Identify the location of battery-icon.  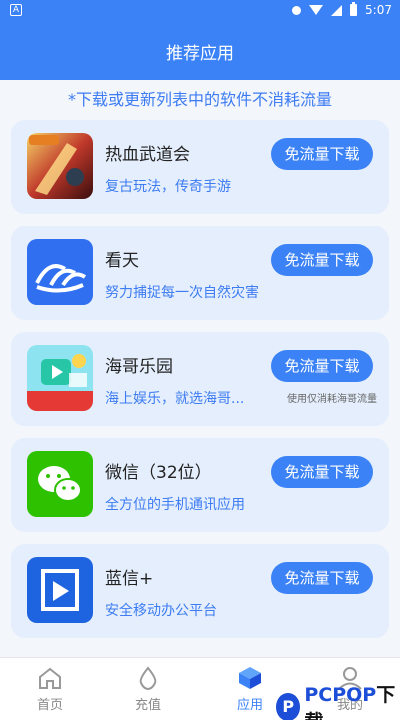
(354, 9).